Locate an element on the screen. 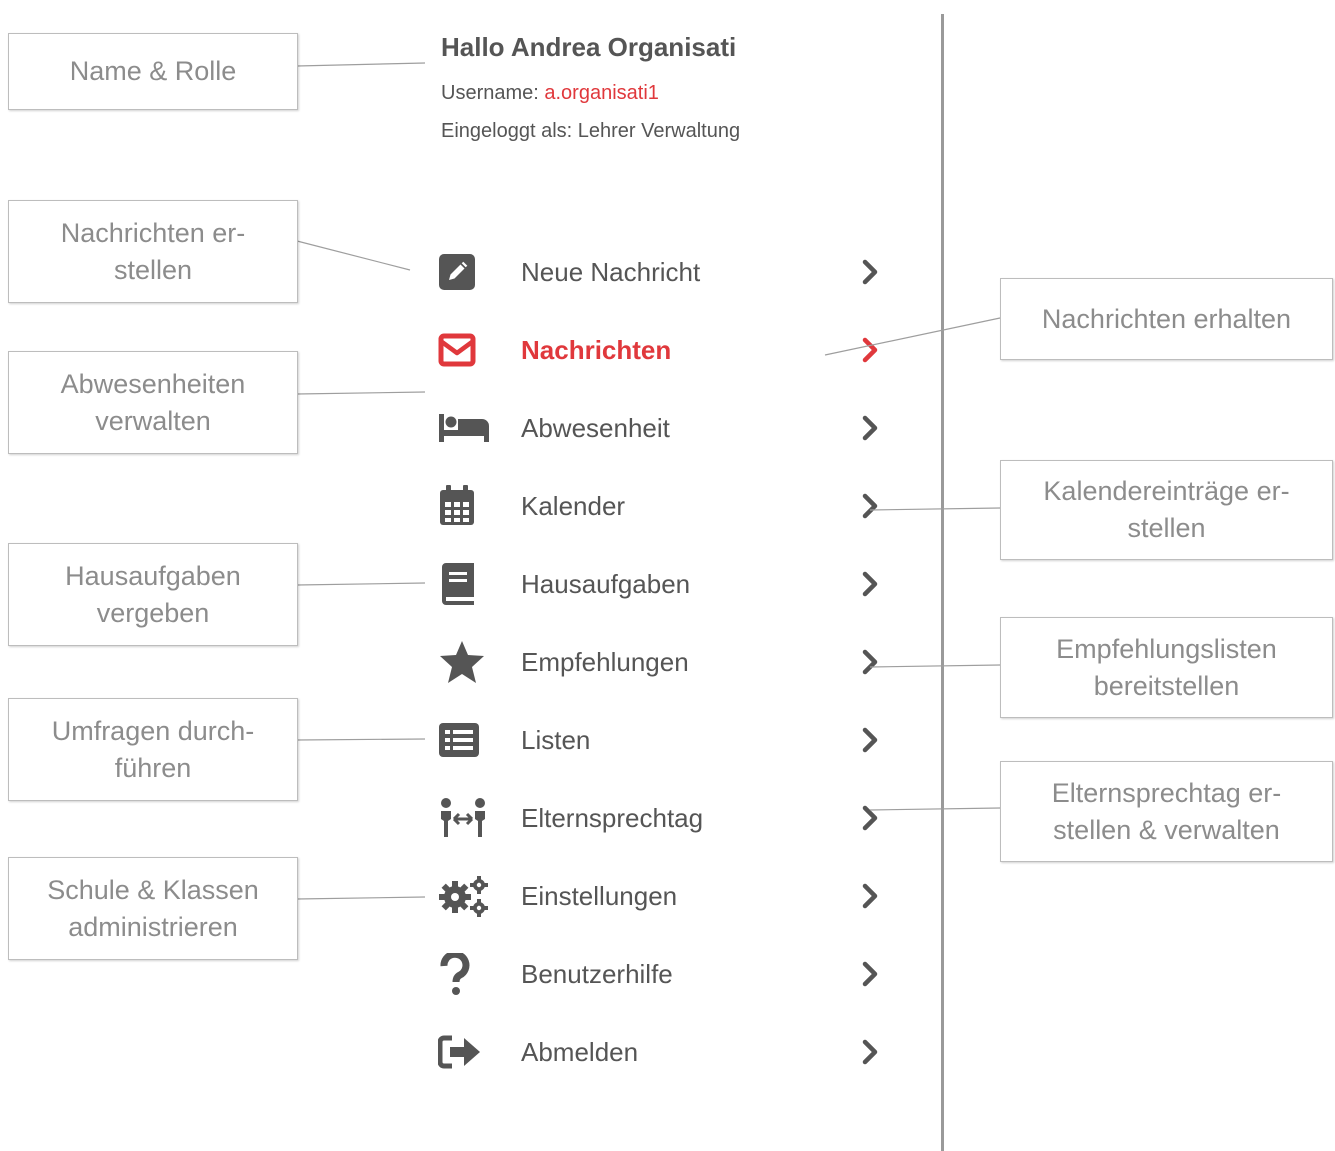  callout-elternsprechtag: Elternsprechtag er- stellen & verwalten is located at coordinates (1166, 811).